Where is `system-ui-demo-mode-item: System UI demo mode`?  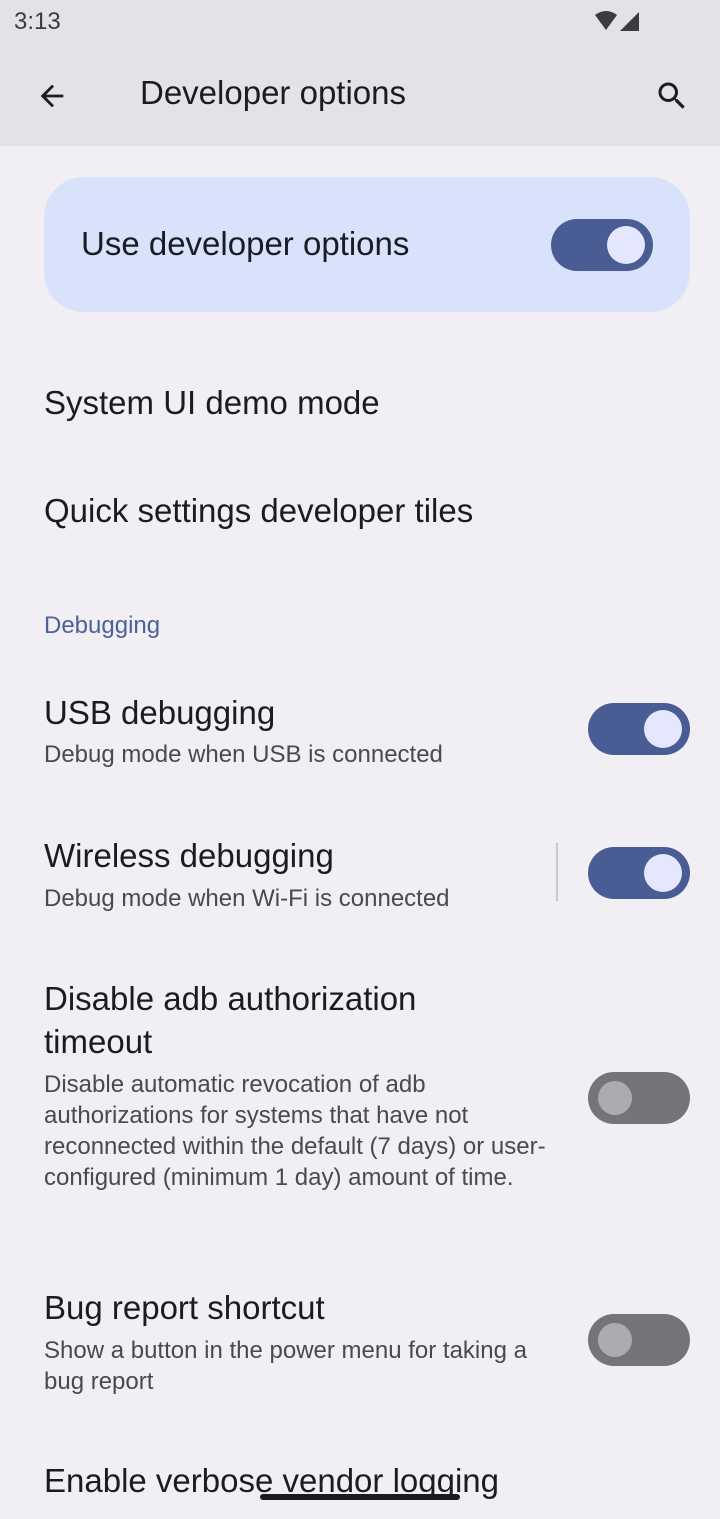
system-ui-demo-mode-item: System UI demo mode is located at coordinates (212, 403).